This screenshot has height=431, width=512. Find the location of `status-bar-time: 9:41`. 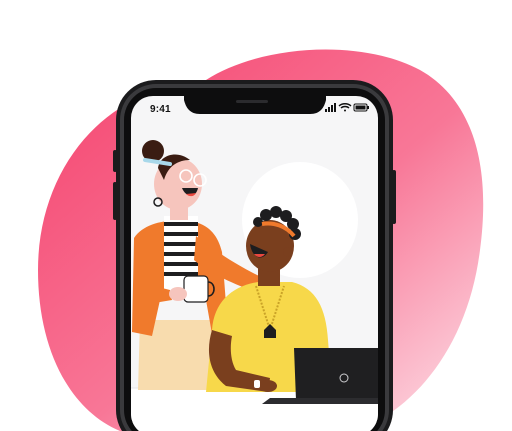

status-bar-time: 9:41 is located at coordinates (160, 109).